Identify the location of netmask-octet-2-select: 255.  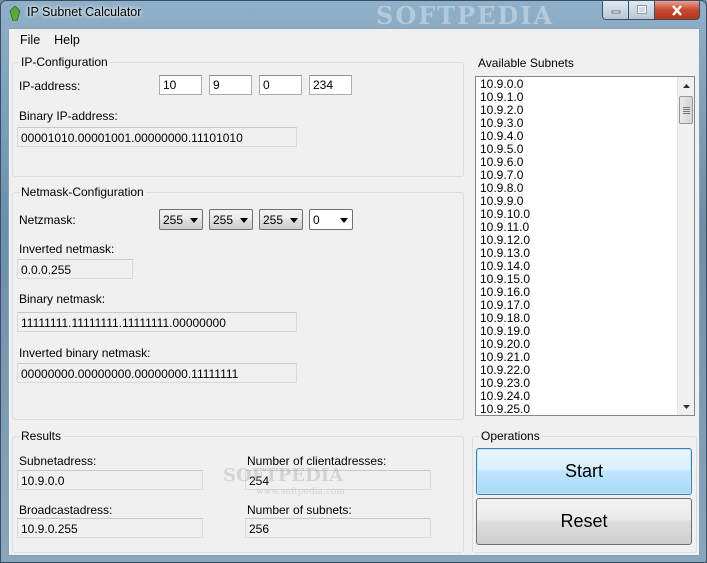
(231, 219).